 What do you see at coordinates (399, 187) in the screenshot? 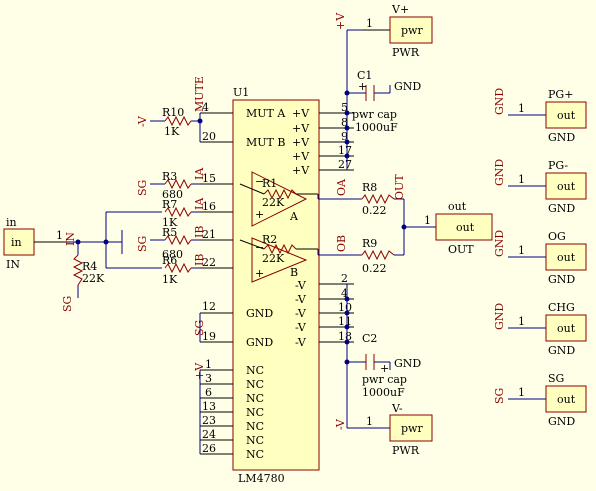
I see `net-out: OUT` at bounding box center [399, 187].